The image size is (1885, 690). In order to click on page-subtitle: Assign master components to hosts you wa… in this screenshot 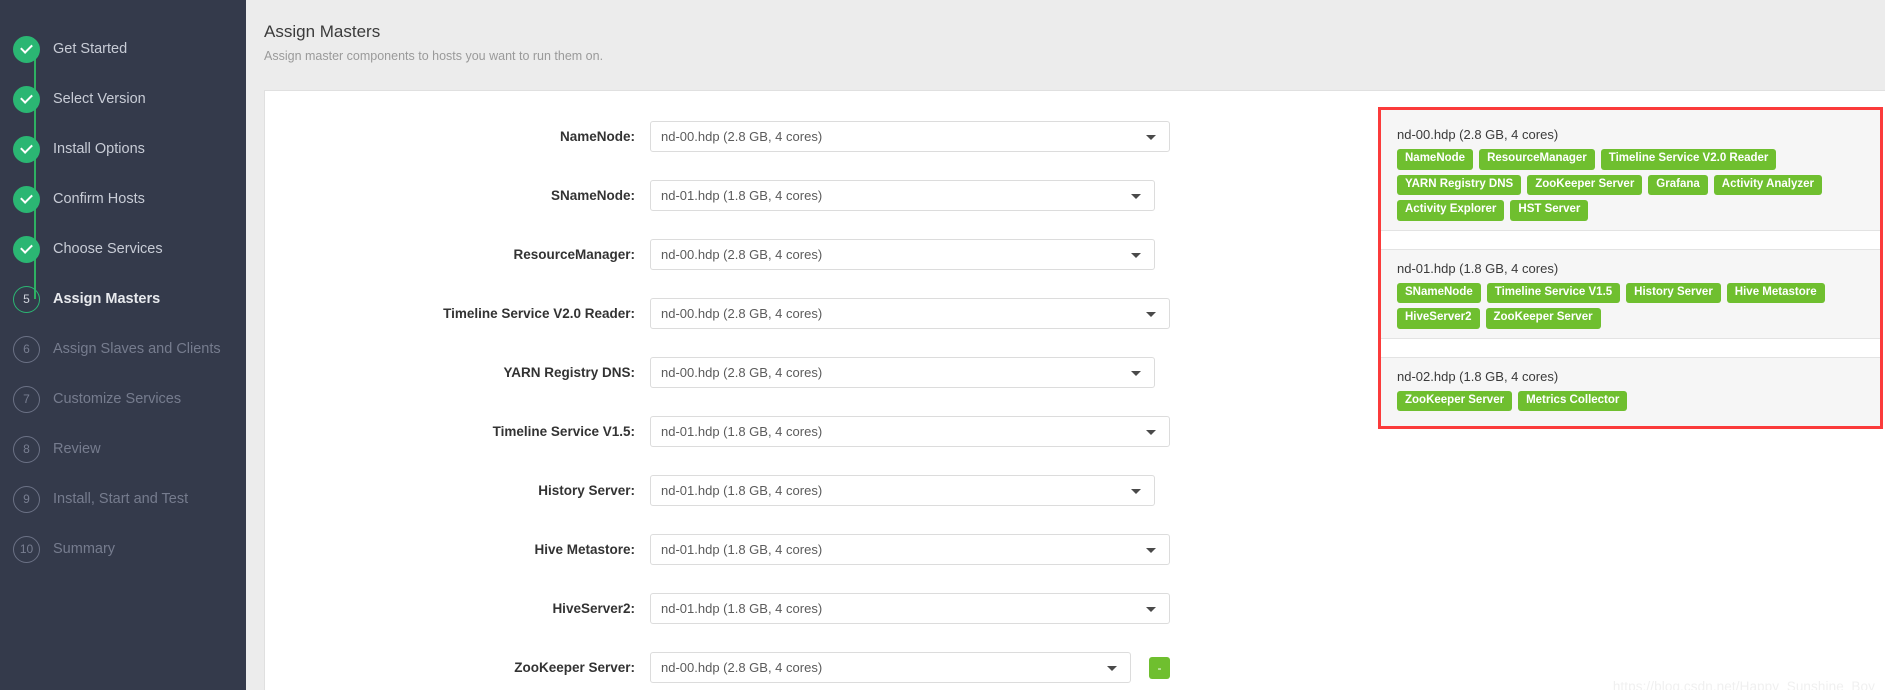, I will do `click(434, 56)`.